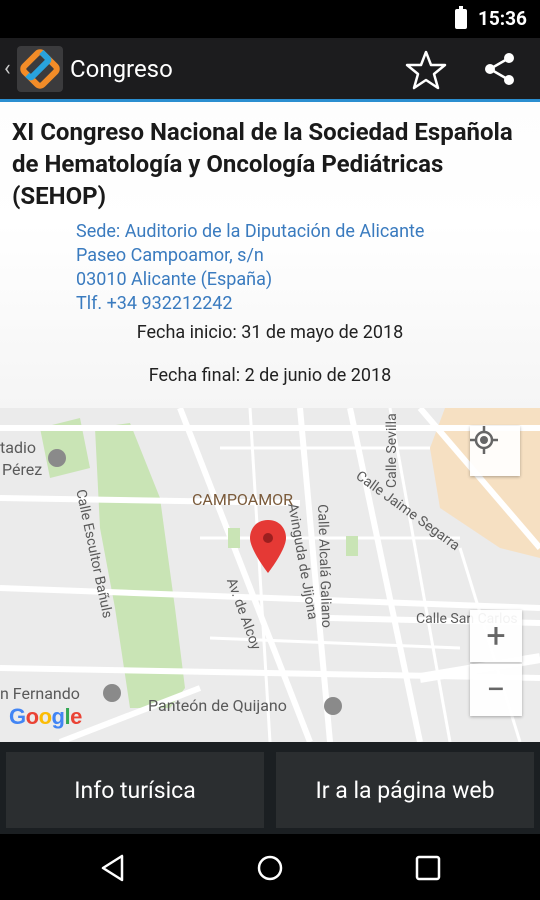 Image resolution: width=540 pixels, height=900 pixels. What do you see at coordinates (484, 440) in the screenshot?
I see `crosshair-icon` at bounding box center [484, 440].